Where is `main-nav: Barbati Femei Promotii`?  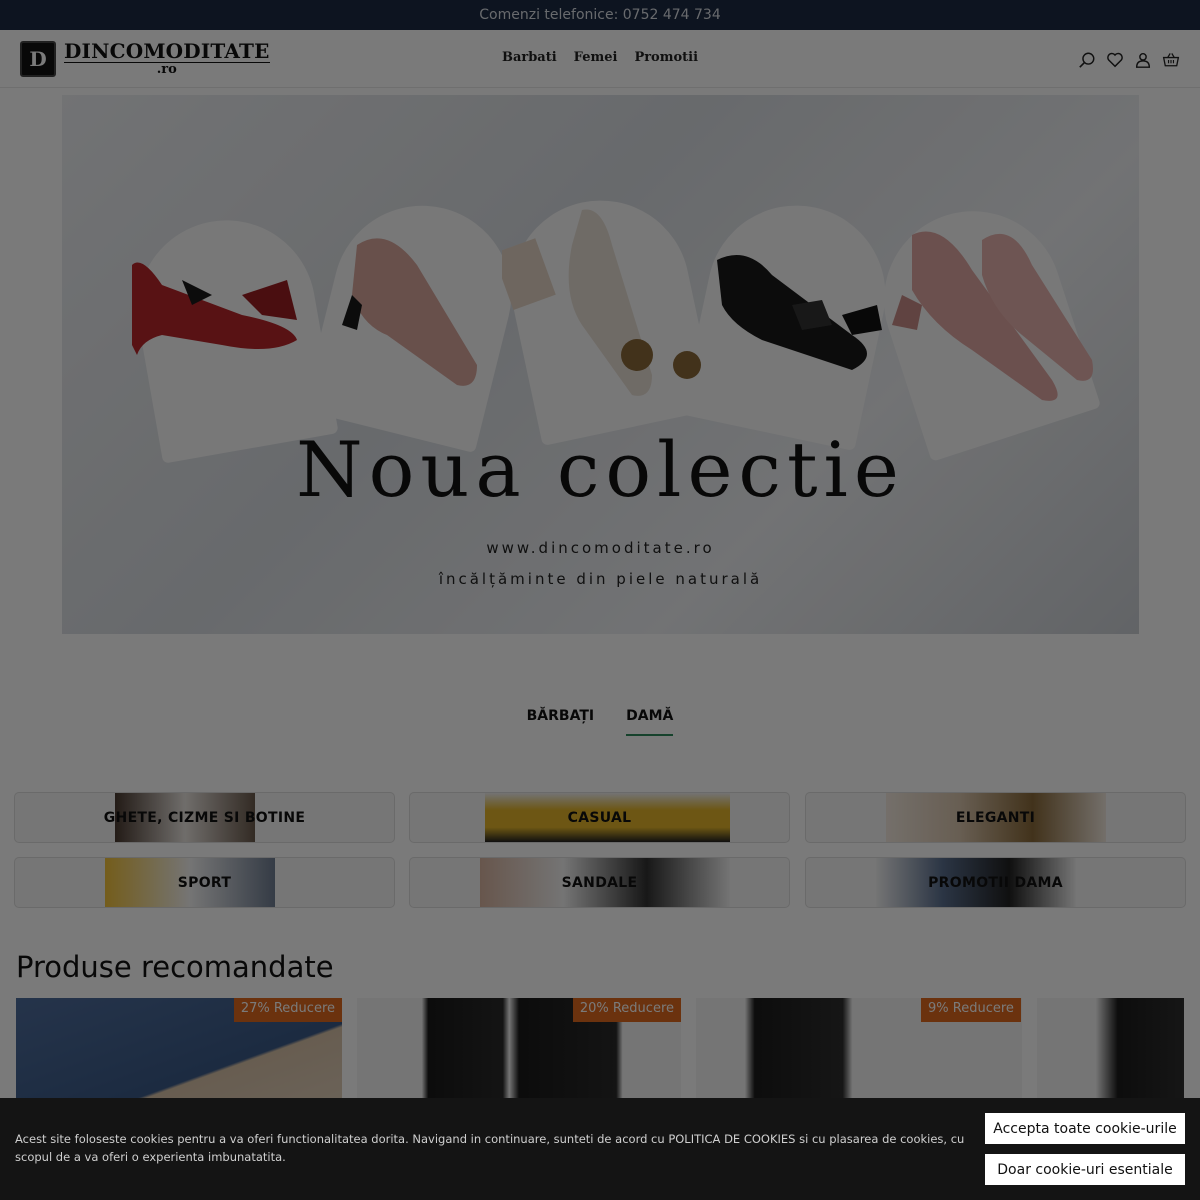 main-nav: Barbati Femei Promotii is located at coordinates (600, 57).